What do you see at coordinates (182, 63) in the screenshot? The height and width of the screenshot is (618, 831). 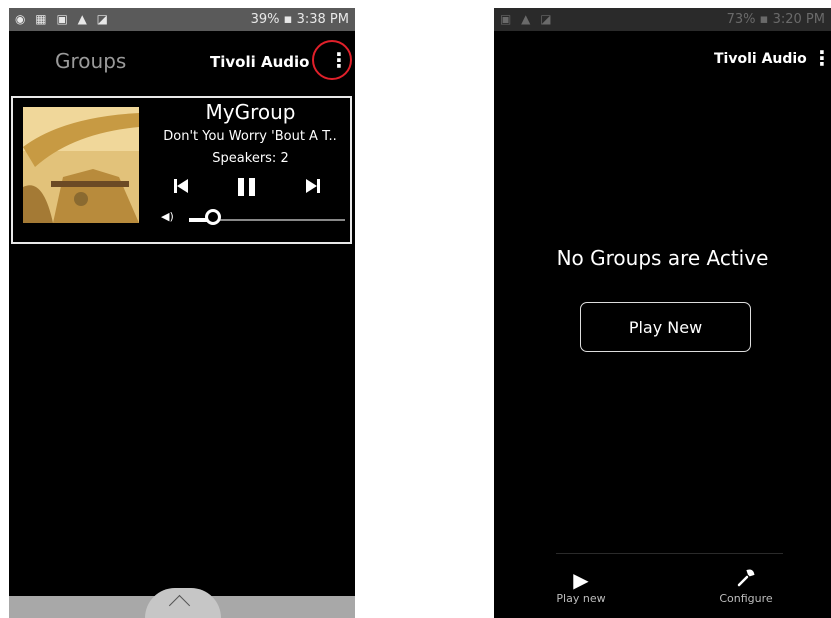 I see `app-bar: Groups Tivoli Audio ⋮` at bounding box center [182, 63].